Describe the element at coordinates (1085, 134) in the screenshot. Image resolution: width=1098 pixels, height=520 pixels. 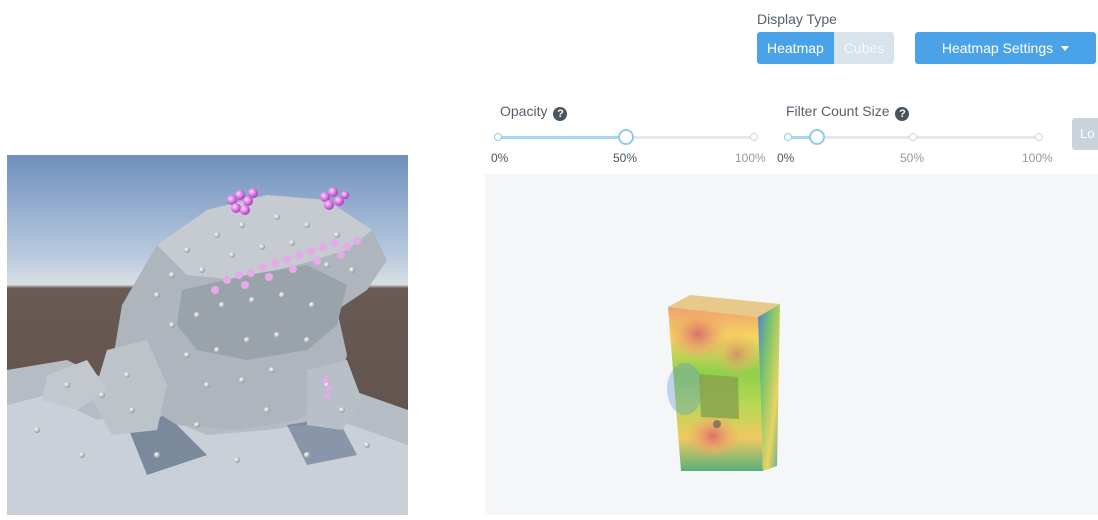
I see `lock-button: Lo` at that location.